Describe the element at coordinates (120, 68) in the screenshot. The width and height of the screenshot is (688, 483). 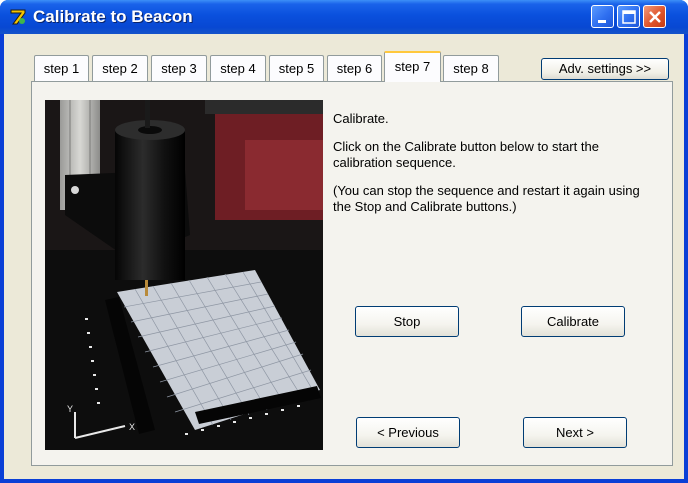
I see `tab-step-2: step 2` at that location.